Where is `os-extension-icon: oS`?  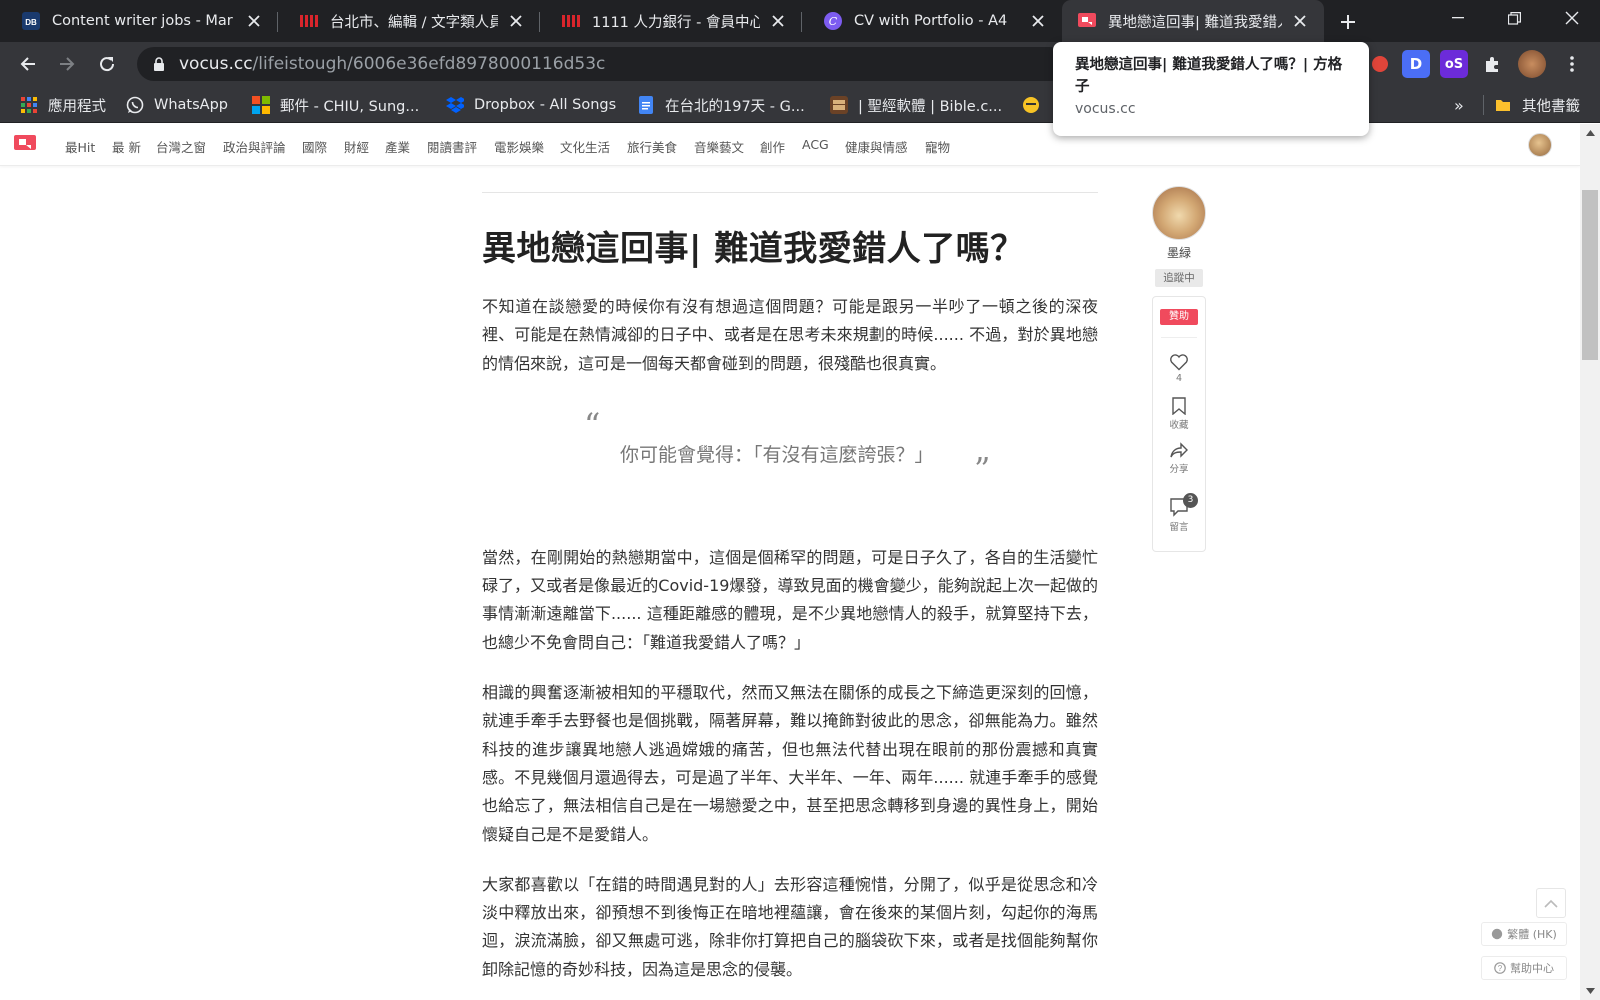 os-extension-icon: oS is located at coordinates (1454, 64).